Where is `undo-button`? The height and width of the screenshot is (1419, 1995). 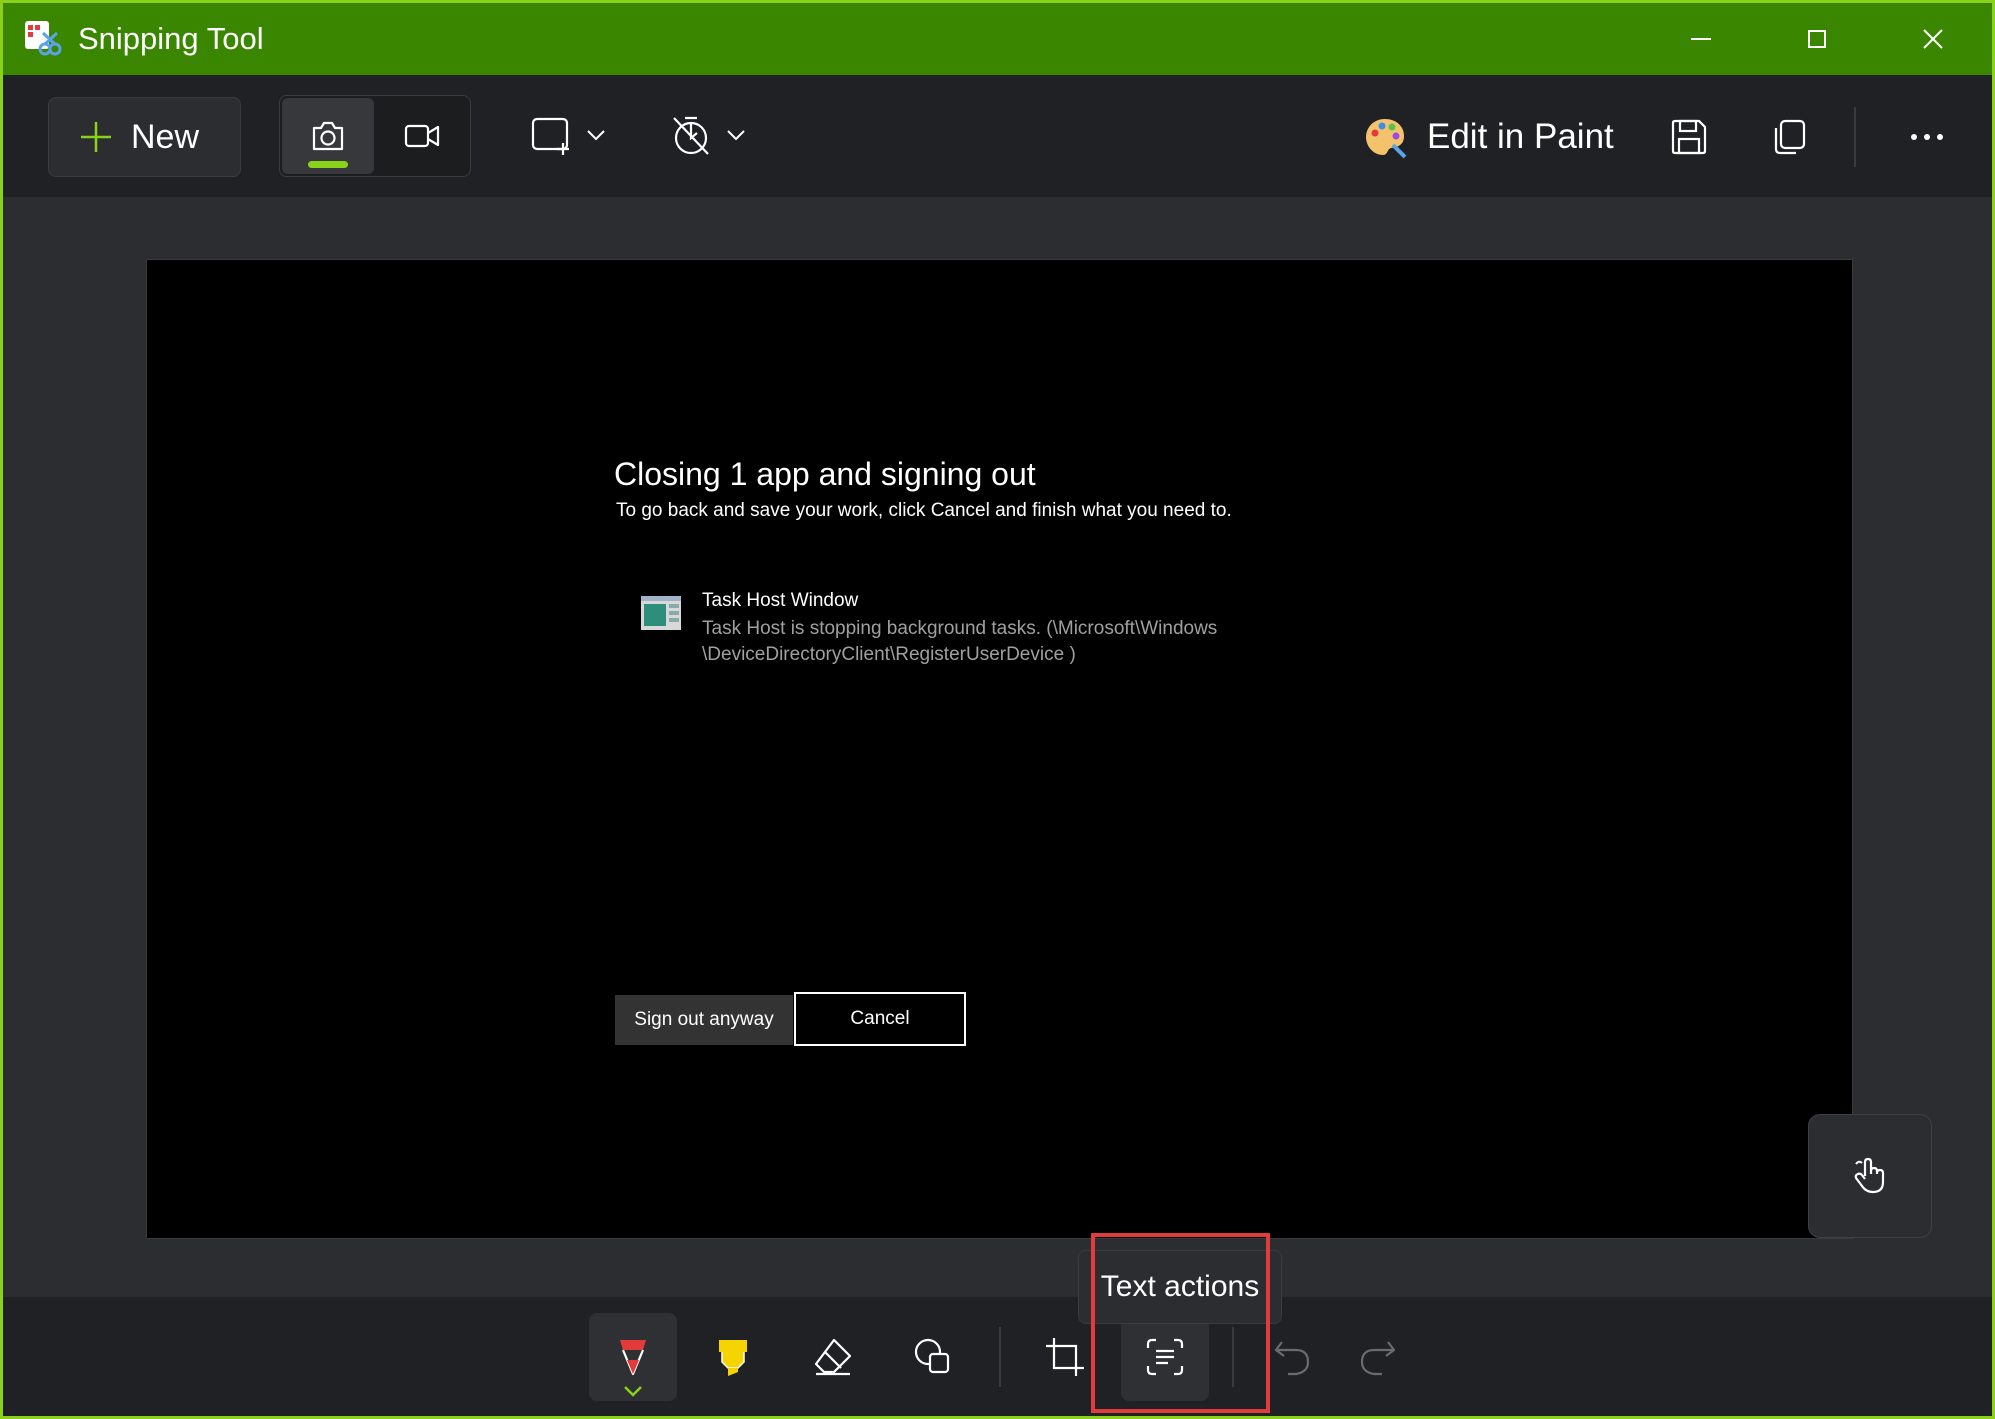 undo-button is located at coordinates (1293, 1357).